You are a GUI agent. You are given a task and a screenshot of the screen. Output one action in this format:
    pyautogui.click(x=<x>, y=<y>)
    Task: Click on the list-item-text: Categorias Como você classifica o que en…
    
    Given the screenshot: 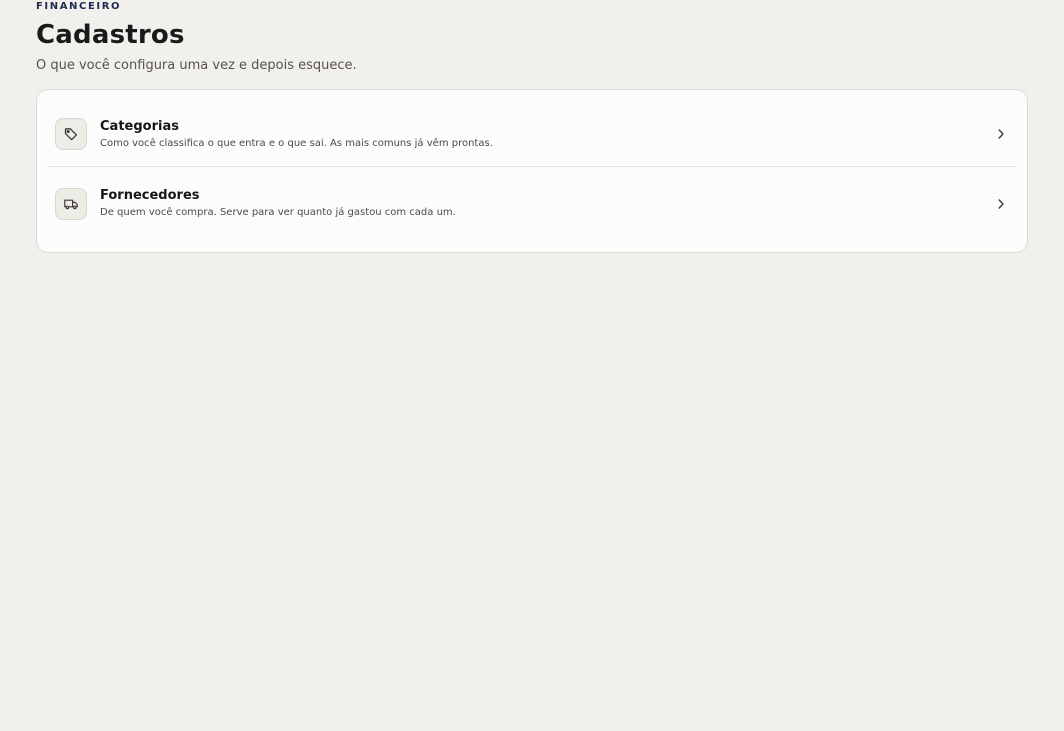 What is the action you would take?
    pyautogui.click(x=547, y=134)
    